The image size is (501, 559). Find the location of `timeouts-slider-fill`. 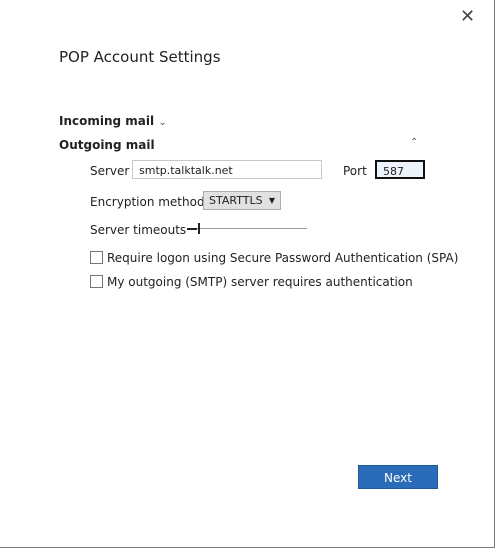

timeouts-slider-fill is located at coordinates (192, 229).